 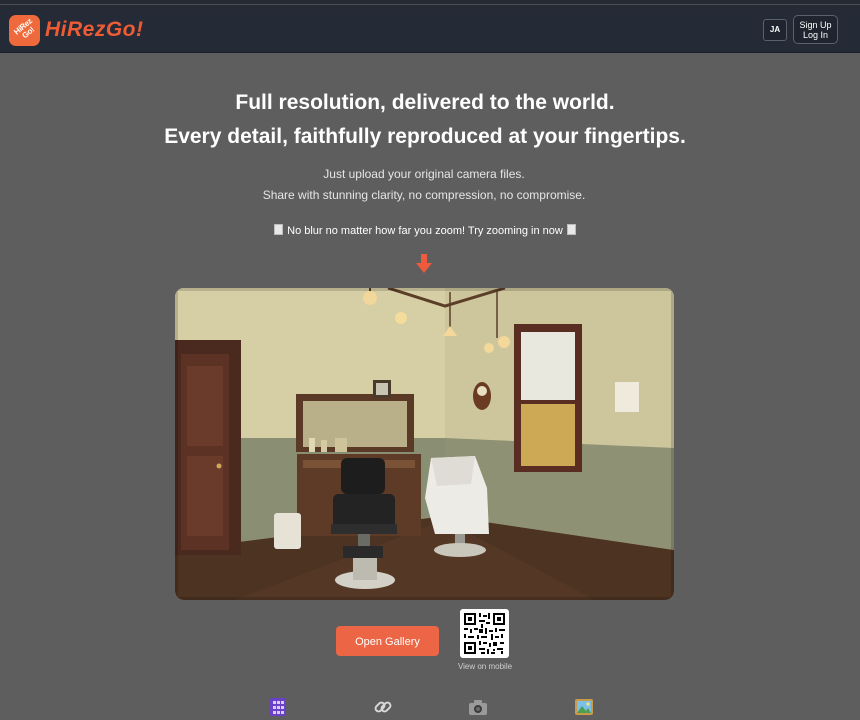 I want to click on brand-name: HiRezGo!, so click(x=94, y=30).